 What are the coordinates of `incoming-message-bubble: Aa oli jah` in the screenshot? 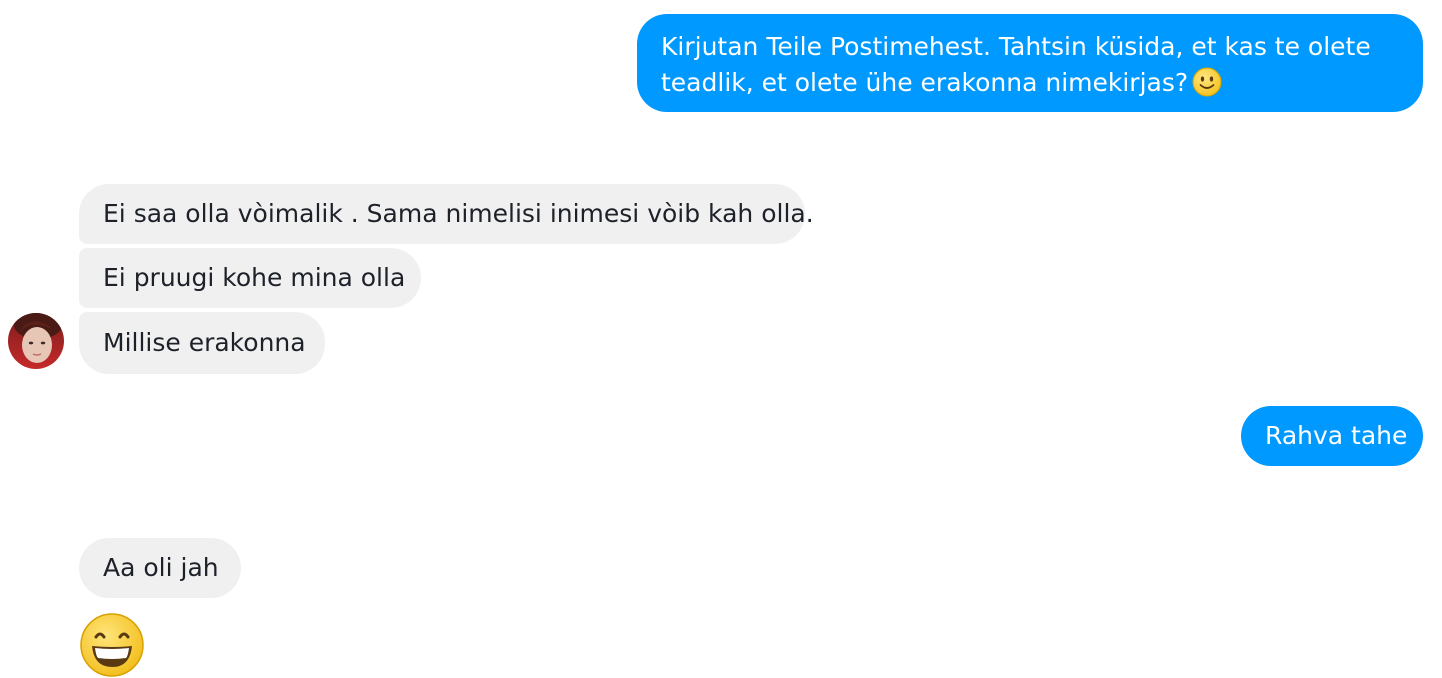 It's located at (160, 568).